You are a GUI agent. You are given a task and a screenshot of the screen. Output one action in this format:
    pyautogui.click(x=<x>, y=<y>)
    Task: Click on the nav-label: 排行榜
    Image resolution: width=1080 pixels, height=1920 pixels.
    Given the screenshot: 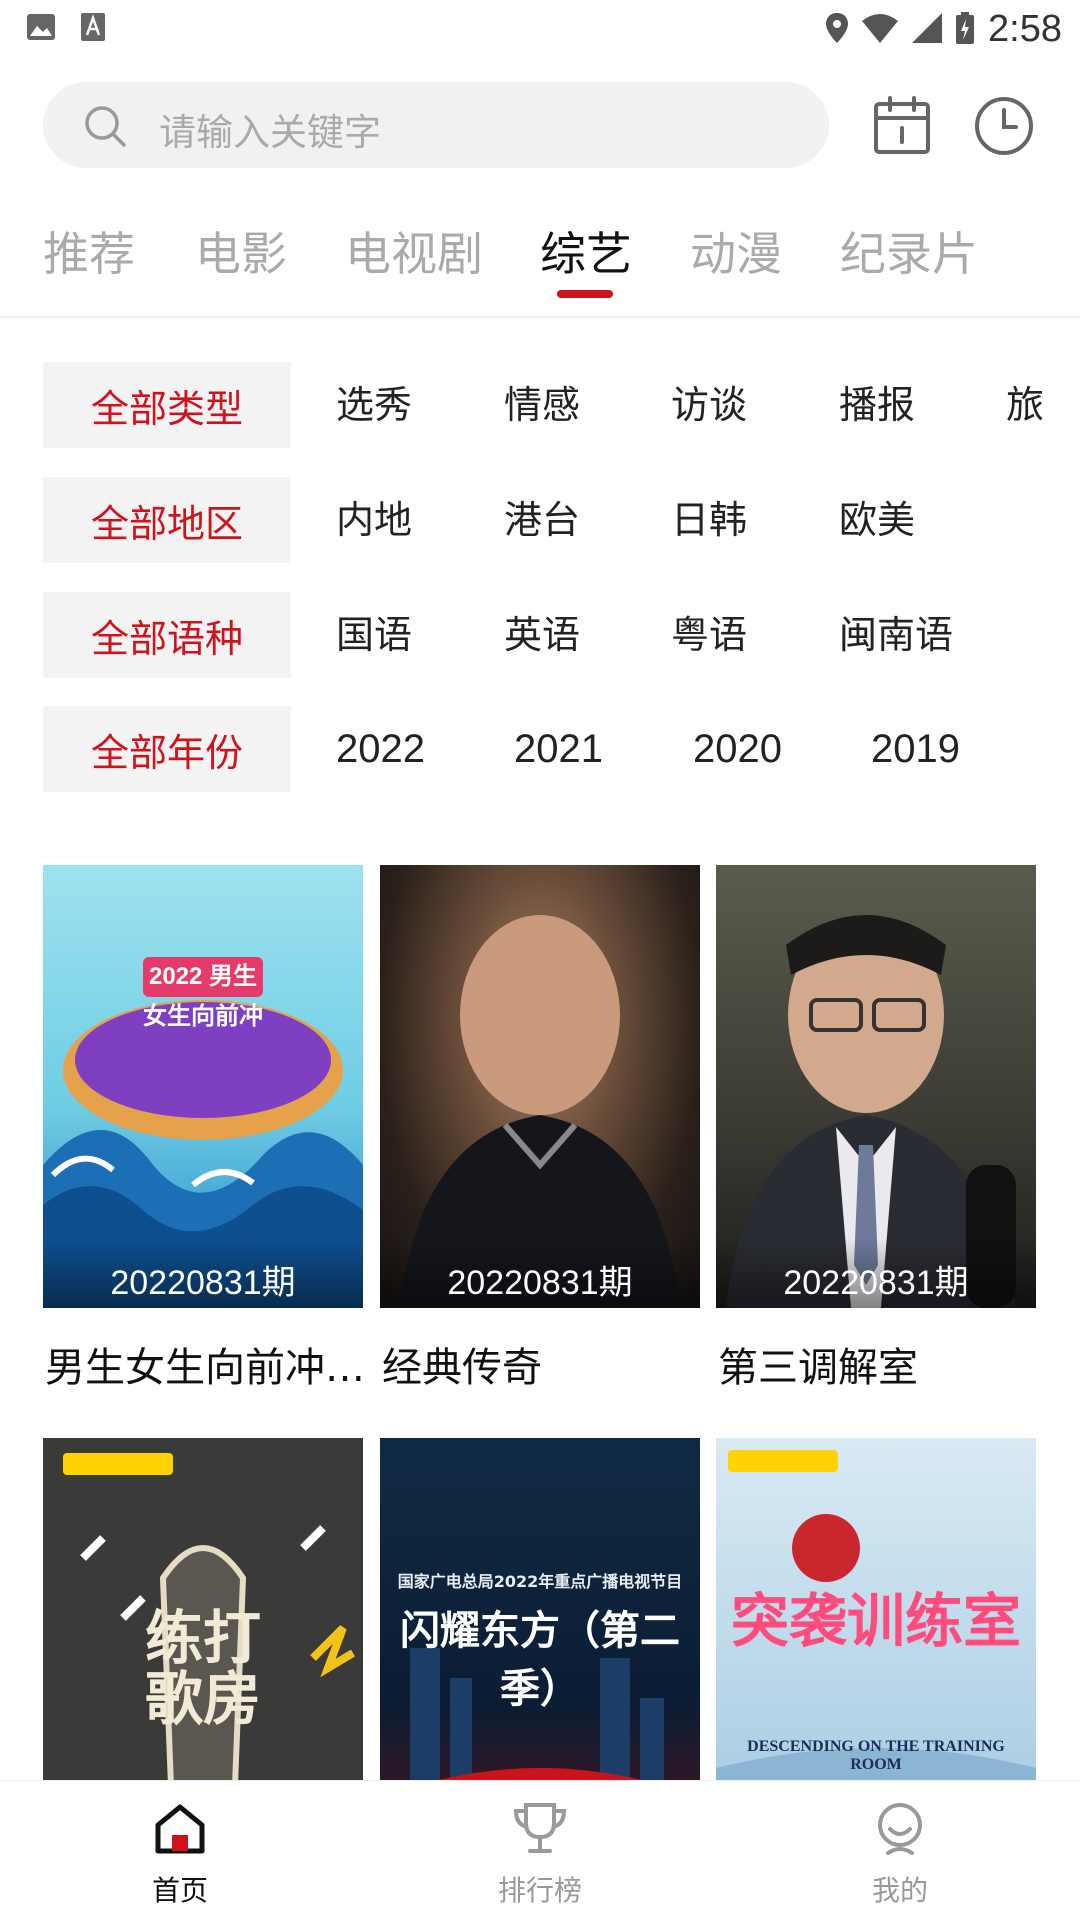 What is the action you would take?
    pyautogui.click(x=539, y=1890)
    